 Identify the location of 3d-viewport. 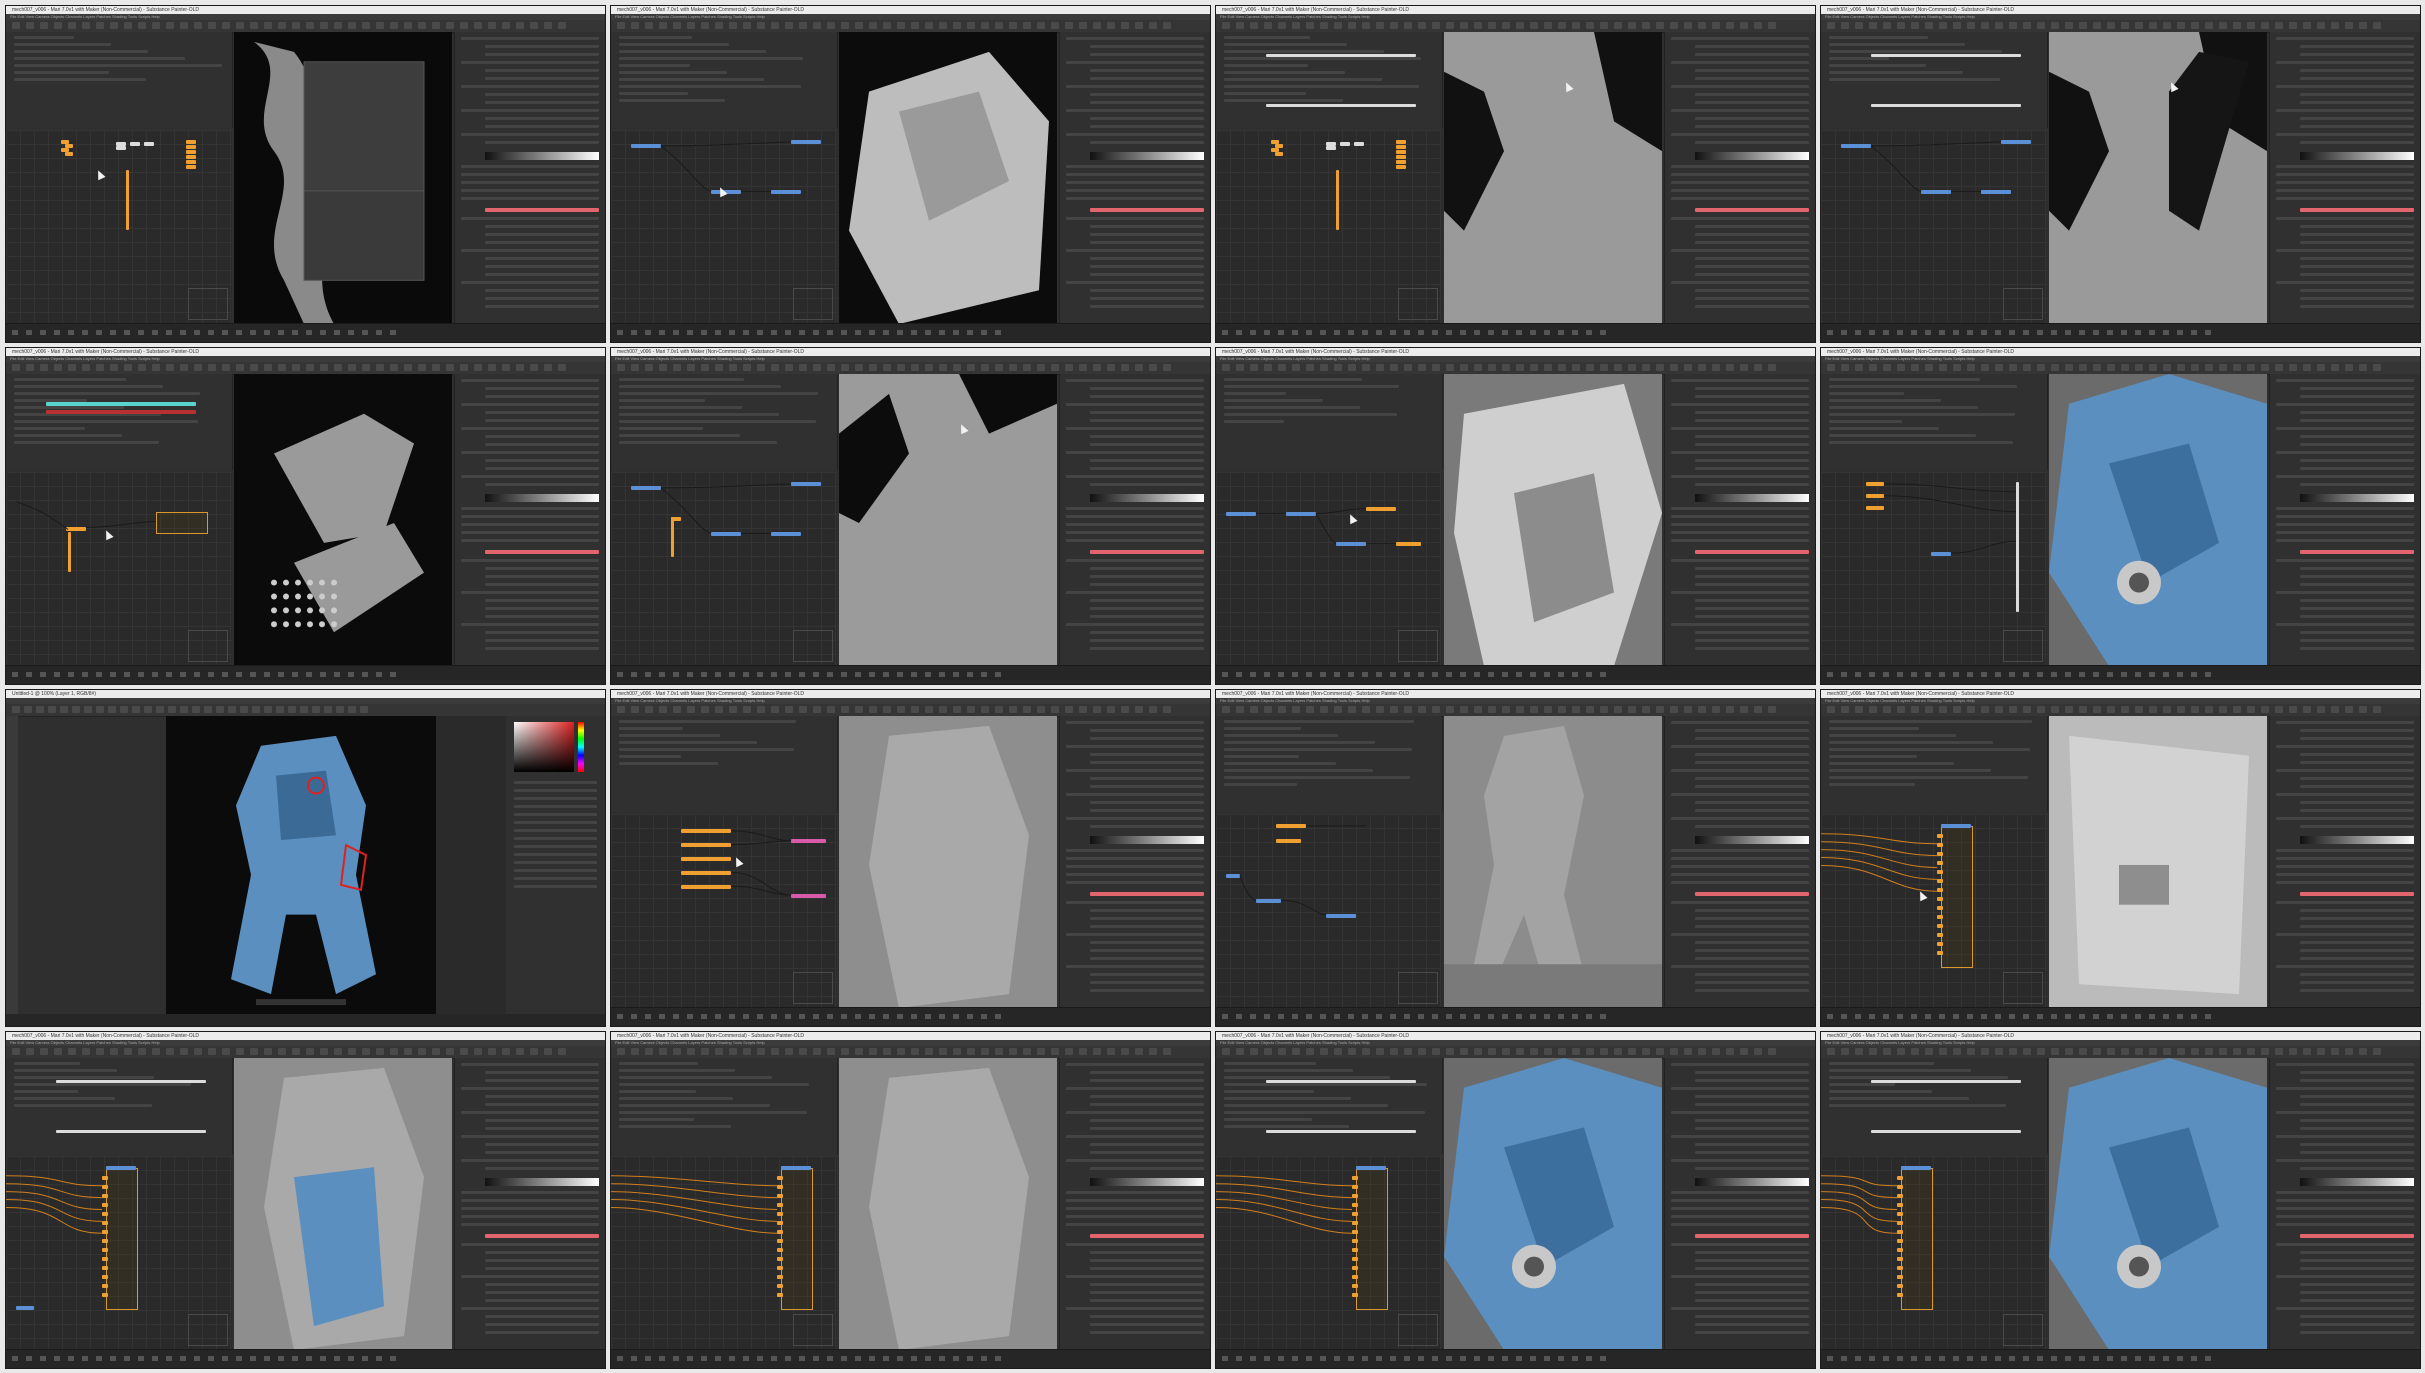
(1553, 520).